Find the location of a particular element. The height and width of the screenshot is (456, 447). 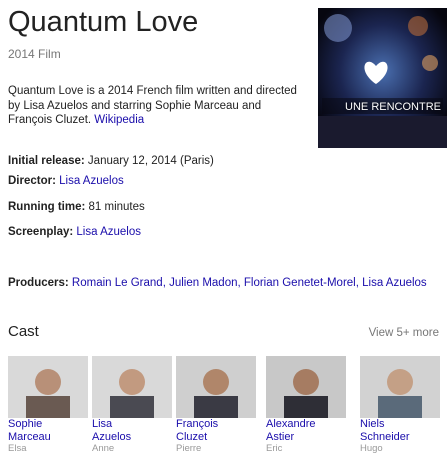

fact-label: Producers: is located at coordinates (38, 283).